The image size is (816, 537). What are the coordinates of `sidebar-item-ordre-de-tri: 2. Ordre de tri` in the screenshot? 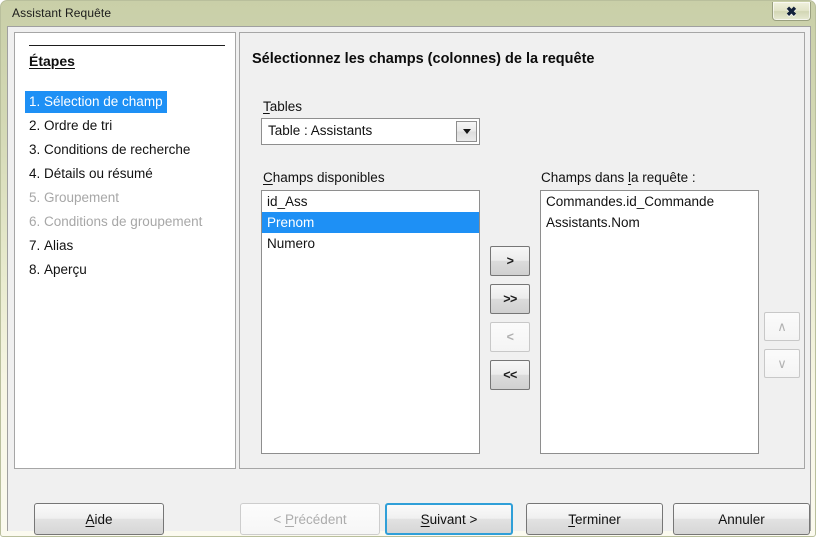 It's located at (70, 126).